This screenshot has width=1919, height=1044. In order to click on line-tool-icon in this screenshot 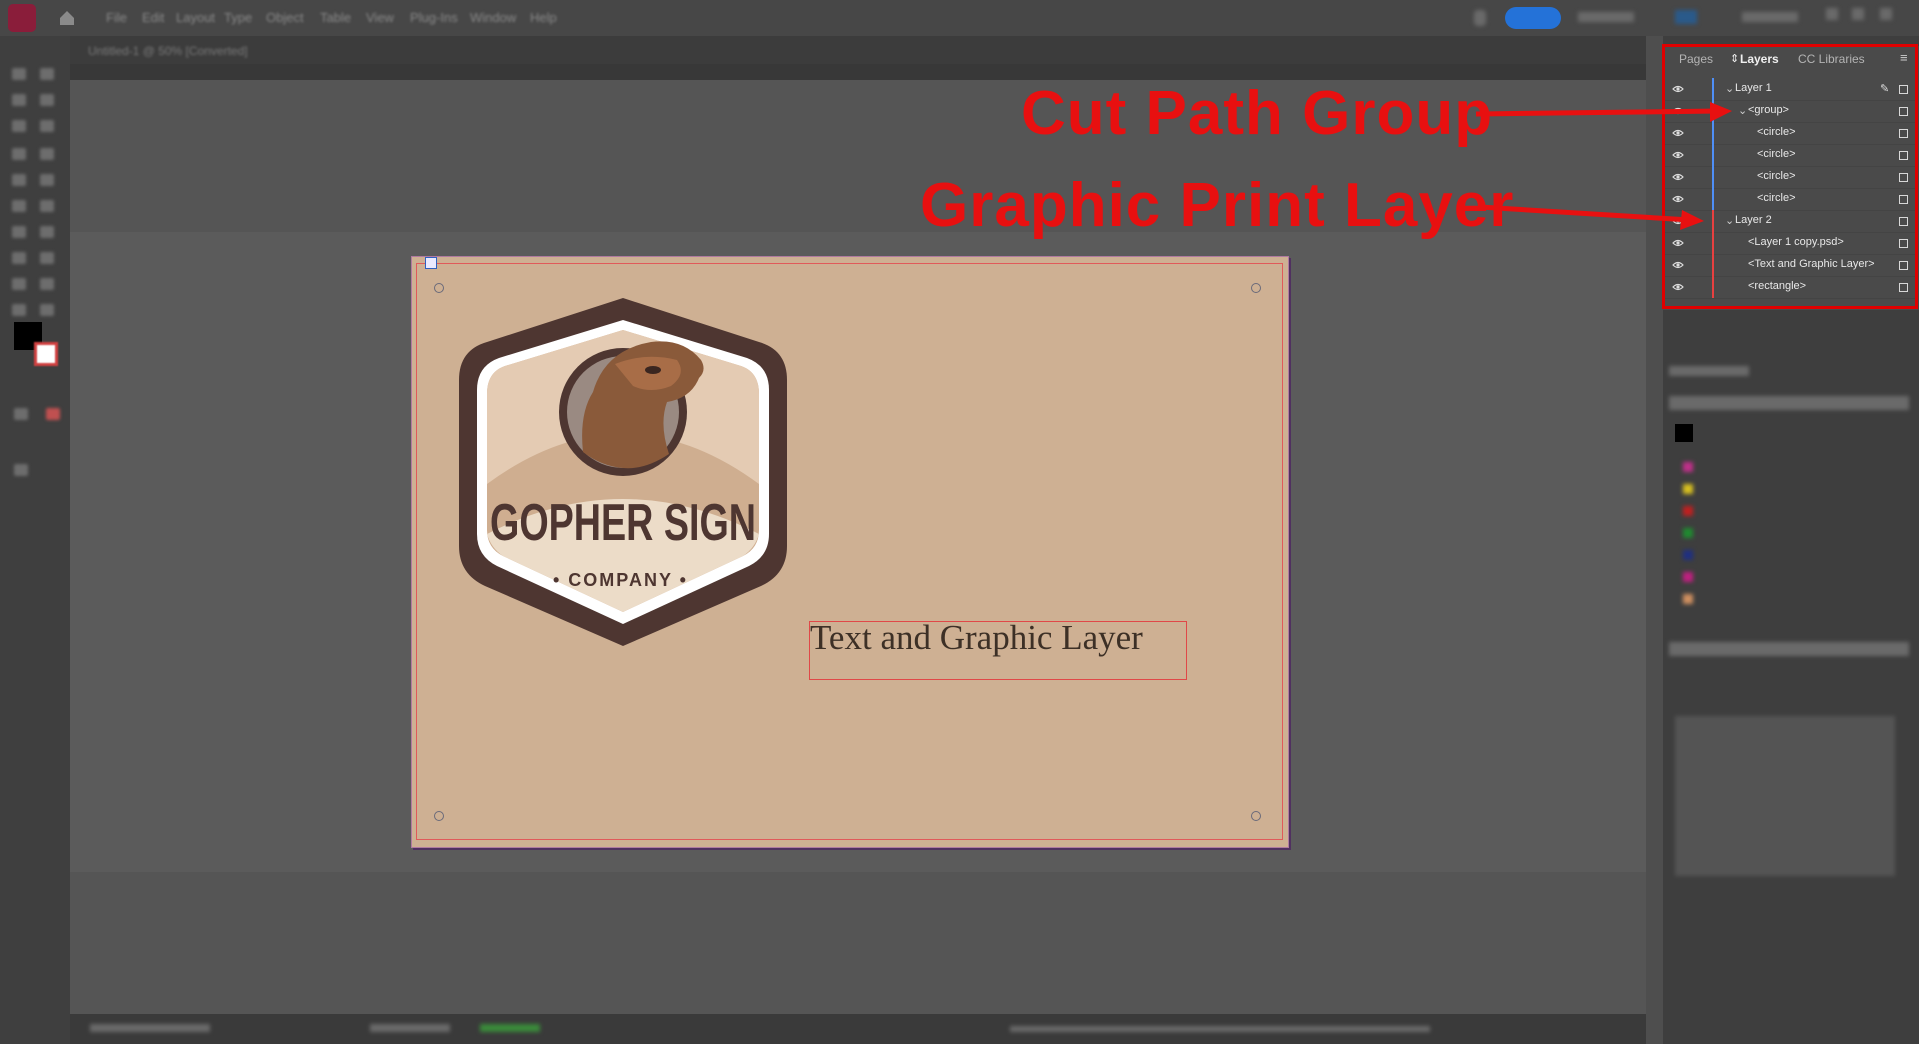, I will do `click(47, 154)`.